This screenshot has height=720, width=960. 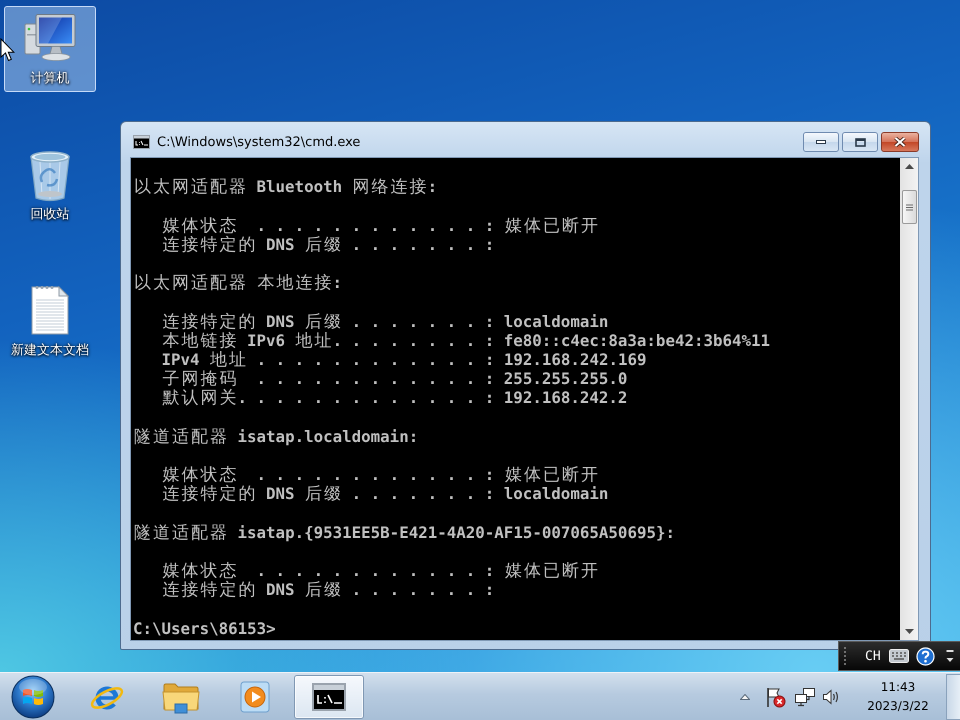 What do you see at coordinates (775, 697) in the screenshot?
I see `flag-alert-icon` at bounding box center [775, 697].